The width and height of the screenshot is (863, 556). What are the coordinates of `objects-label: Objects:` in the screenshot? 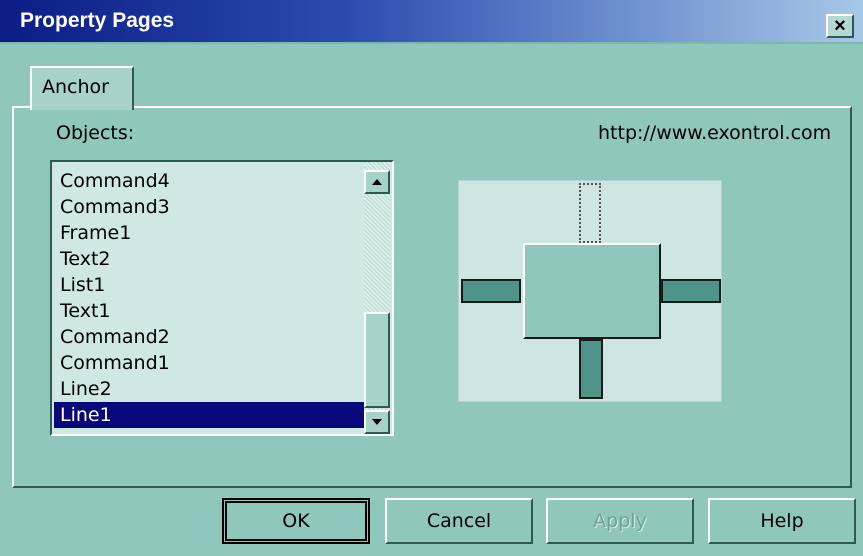 It's located at (95, 133).